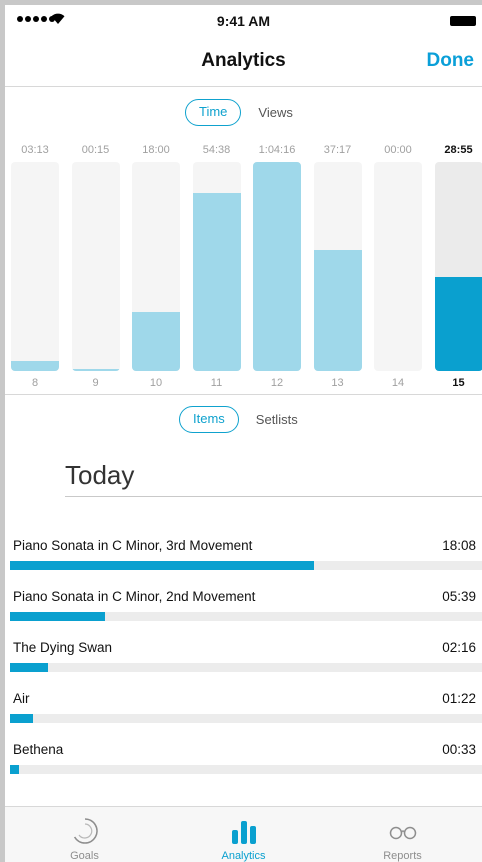 The height and width of the screenshot is (862, 482). I want to click on status-time: 9:41 AM, so click(243, 21).